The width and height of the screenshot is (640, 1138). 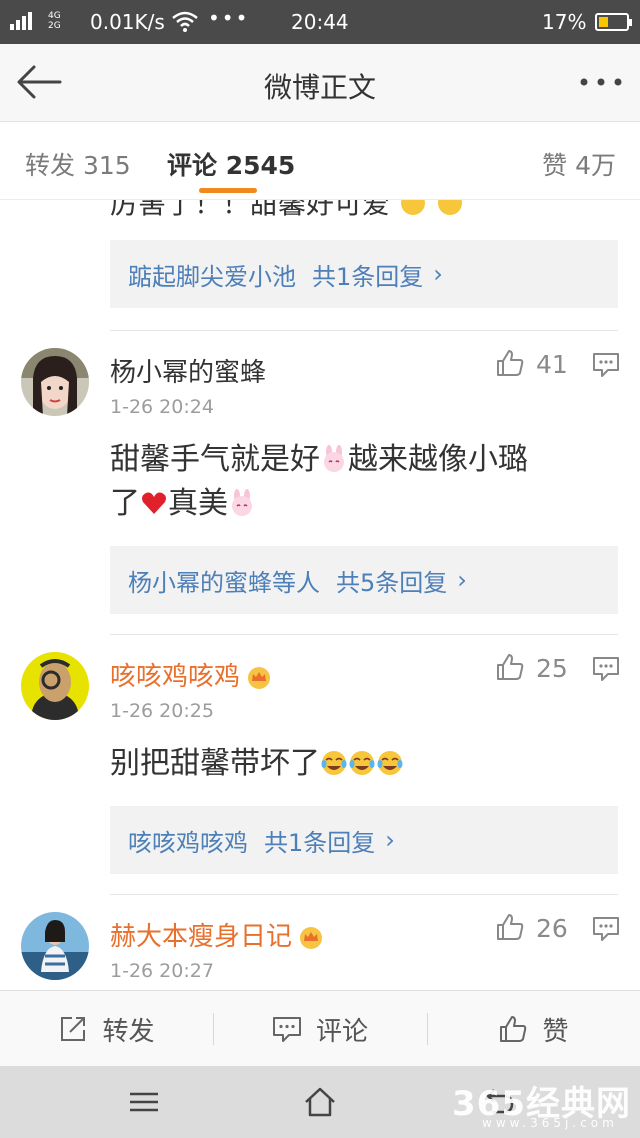 I want to click on page-title: 微博正文, so click(x=319, y=87).